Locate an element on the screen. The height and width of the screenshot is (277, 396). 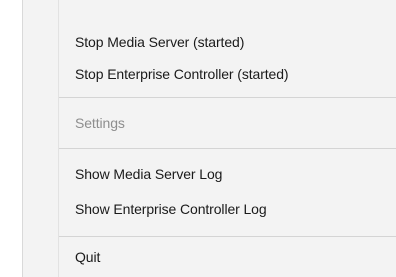
menu-item-label: Settings is located at coordinates (100, 123).